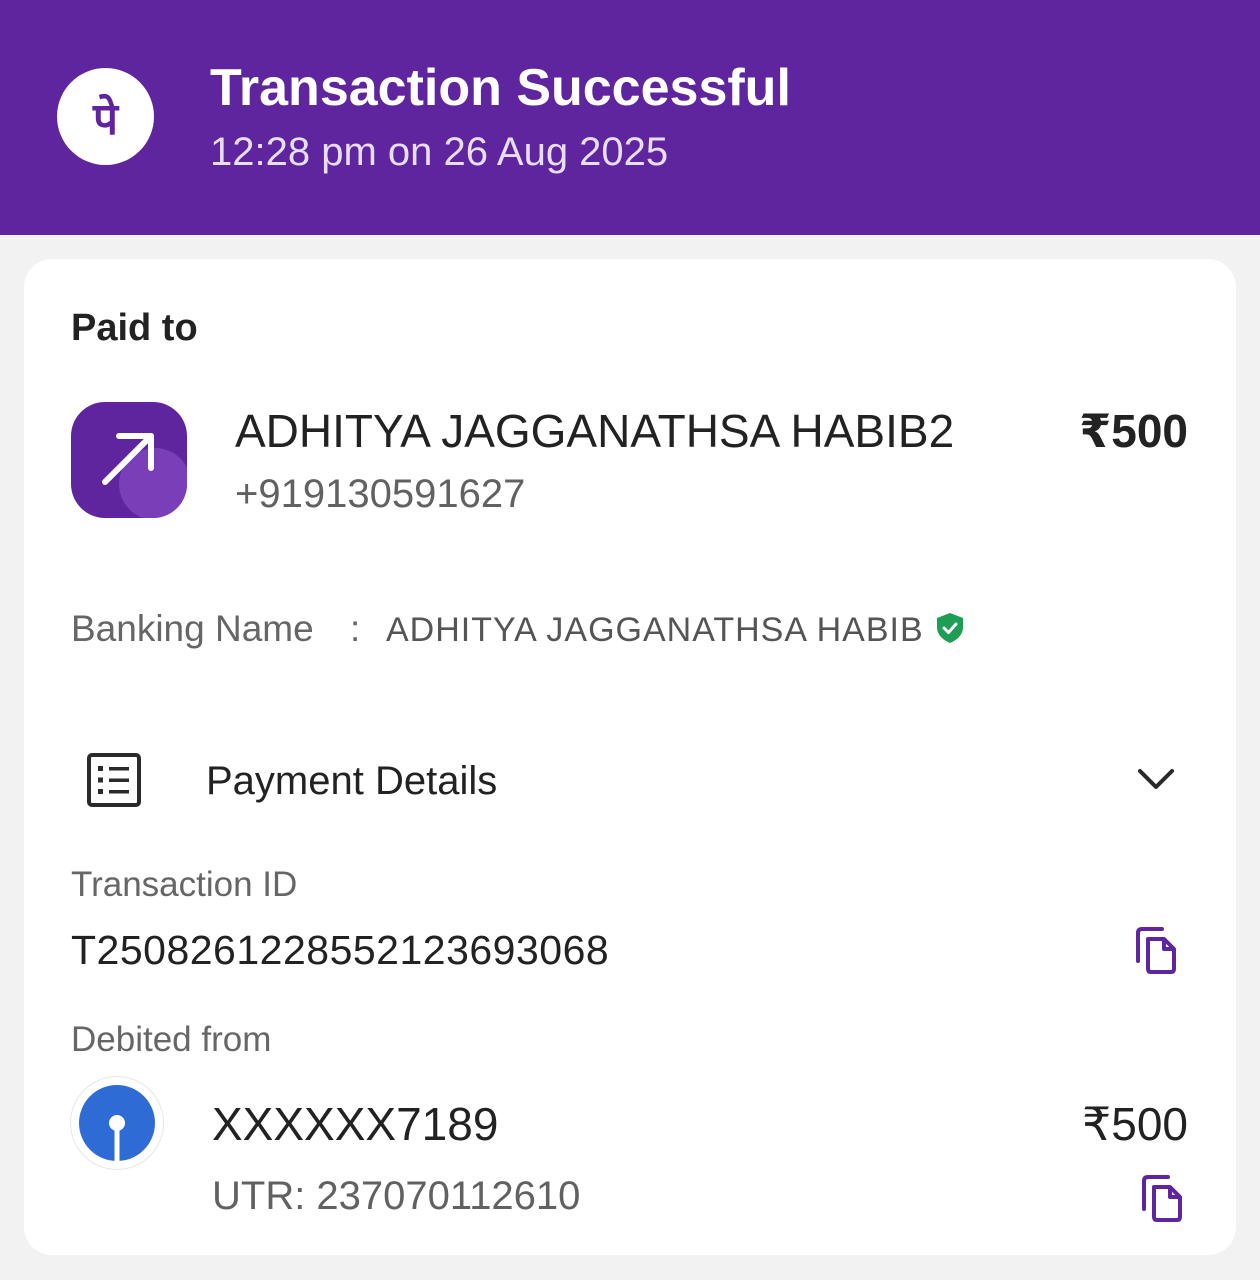 The height and width of the screenshot is (1280, 1260). Describe the element at coordinates (595, 431) in the screenshot. I see `payee-name: ADHITYA JAGGANATHSA HABIB2` at that location.